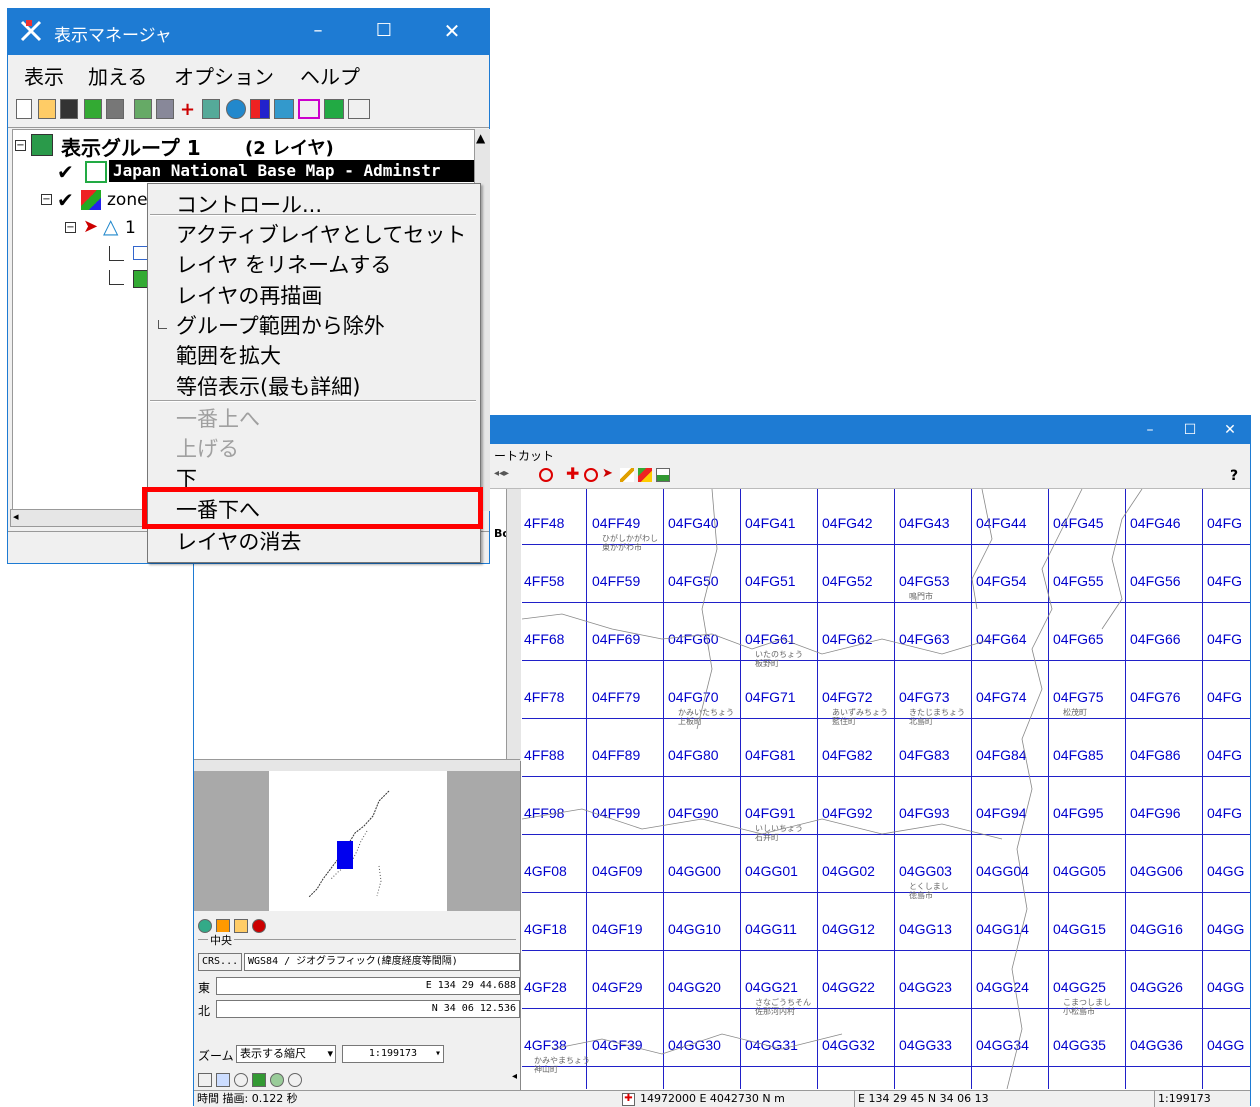 The height and width of the screenshot is (1107, 1260). What do you see at coordinates (359, 109) in the screenshot?
I see `scale-bar-icon` at bounding box center [359, 109].